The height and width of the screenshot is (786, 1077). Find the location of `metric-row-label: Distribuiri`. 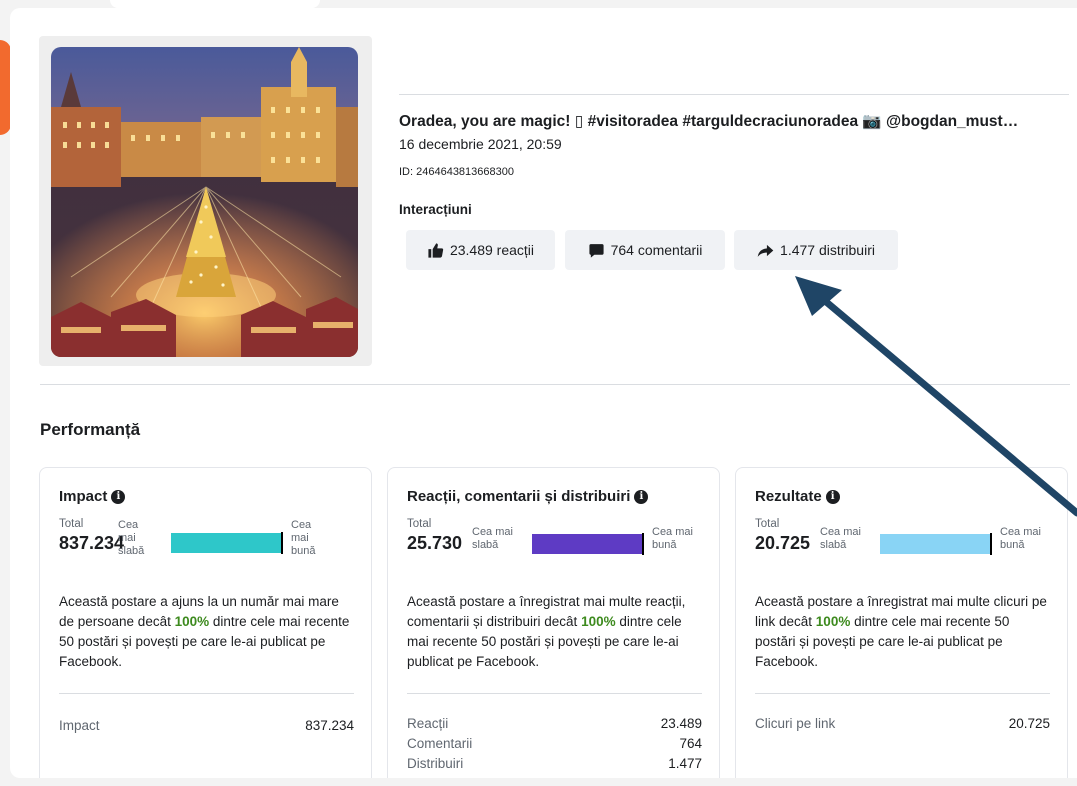

metric-row-label: Distribuiri is located at coordinates (435, 763).